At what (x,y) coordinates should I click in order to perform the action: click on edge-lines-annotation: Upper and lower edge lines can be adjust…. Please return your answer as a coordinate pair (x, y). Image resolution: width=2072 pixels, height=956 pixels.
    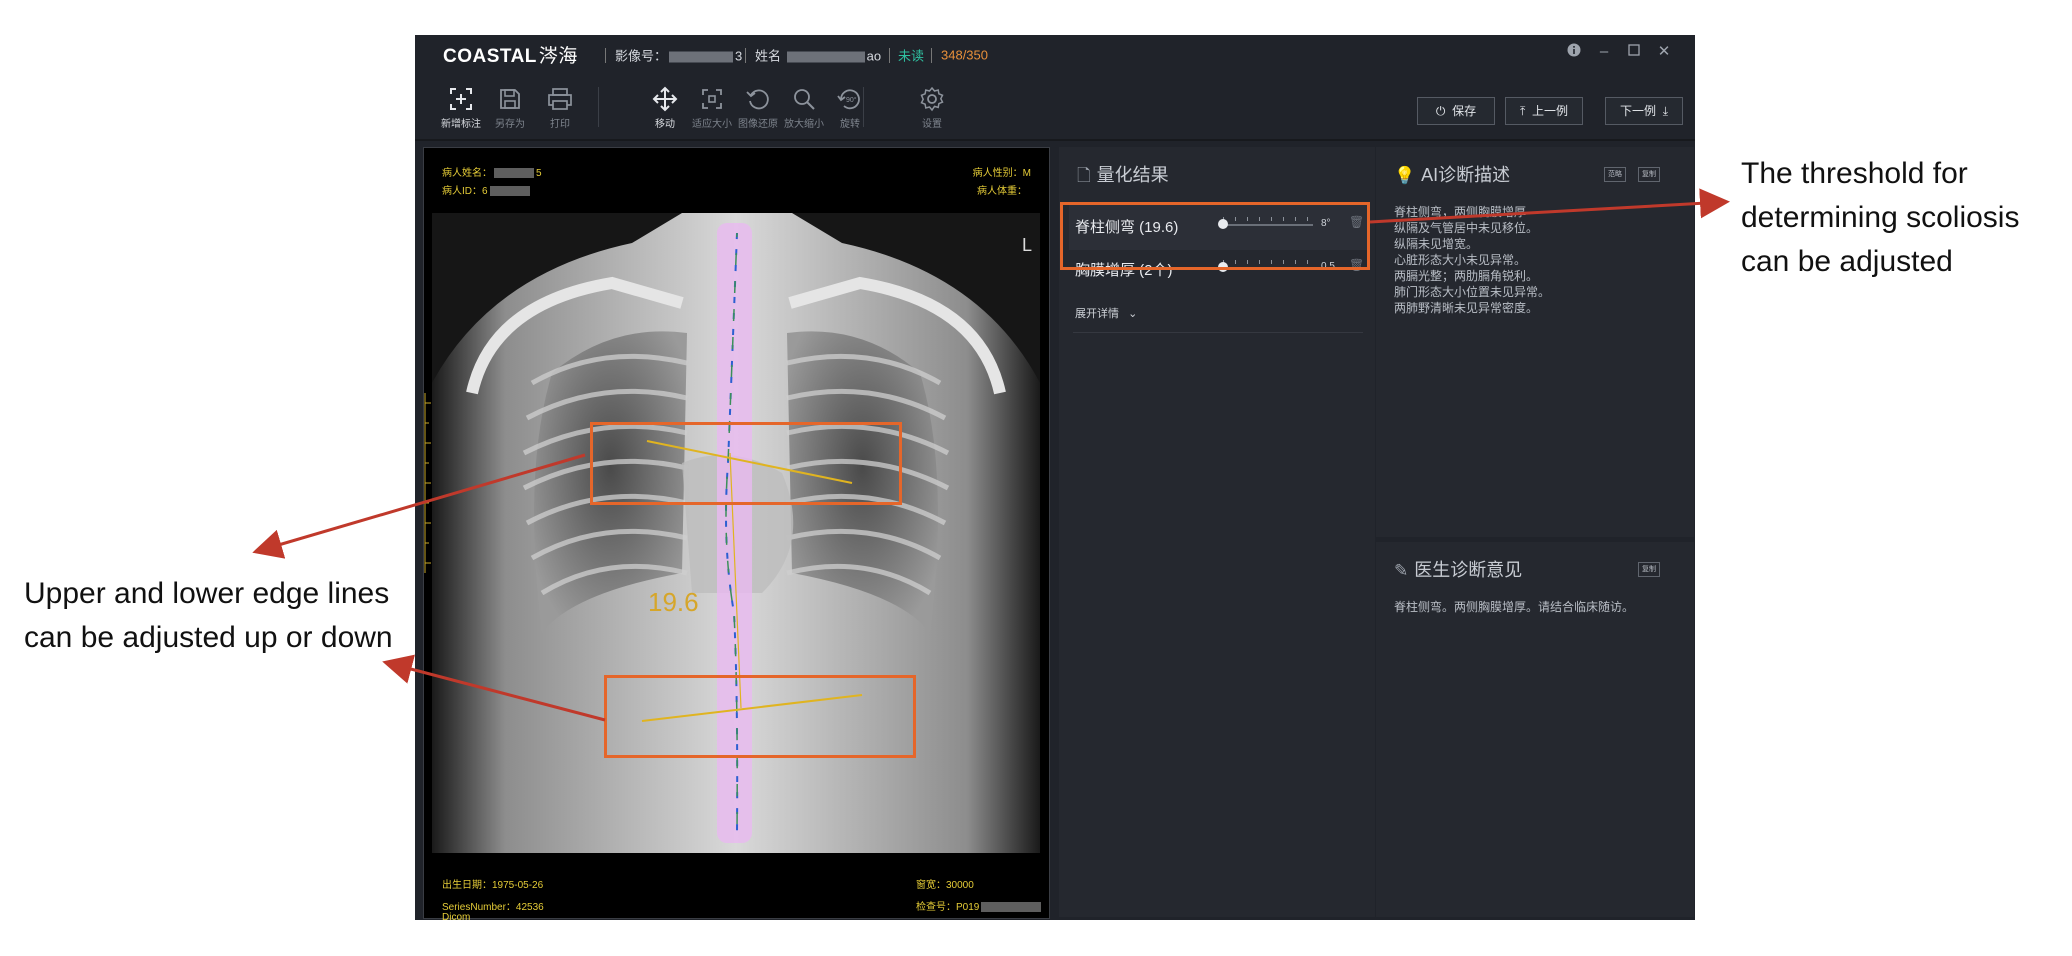
    Looking at the image, I should click on (208, 615).